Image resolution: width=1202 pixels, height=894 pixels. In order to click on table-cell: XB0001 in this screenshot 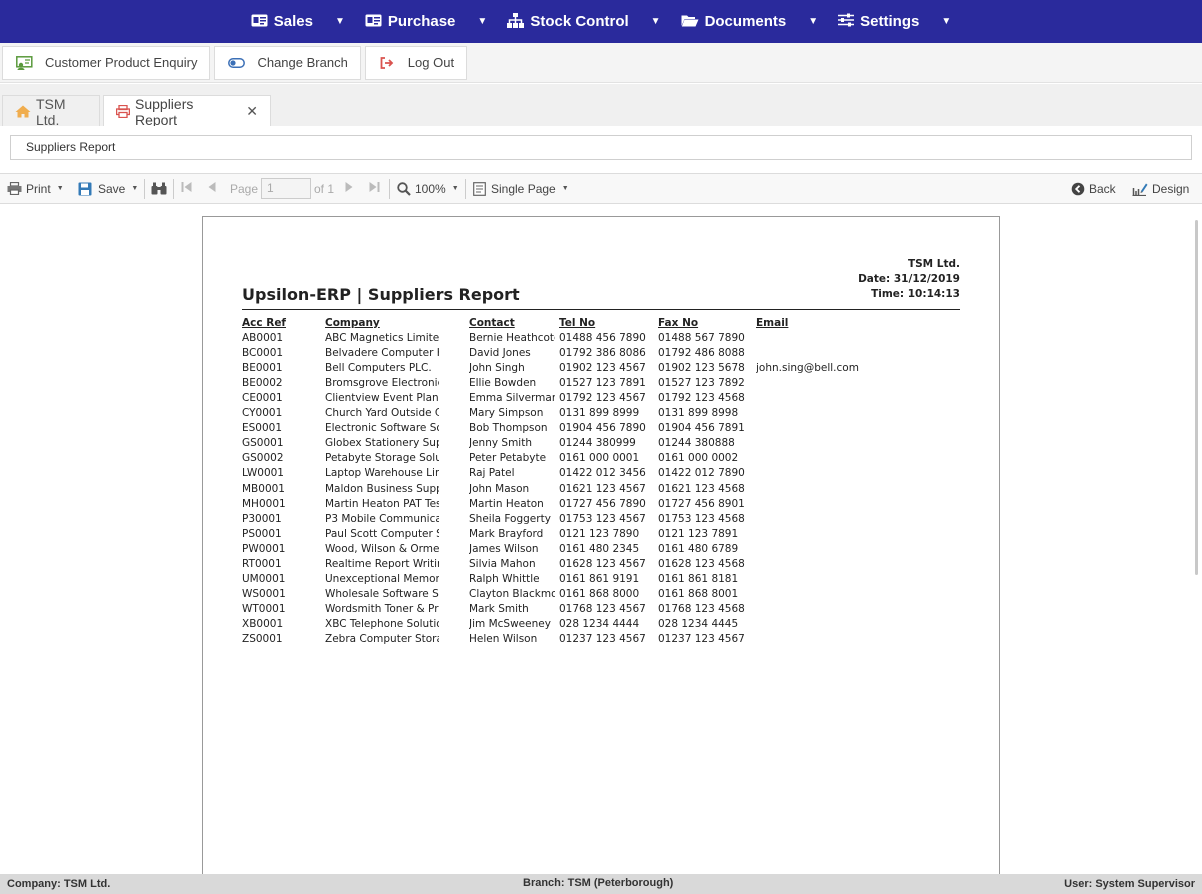, I will do `click(263, 623)`.